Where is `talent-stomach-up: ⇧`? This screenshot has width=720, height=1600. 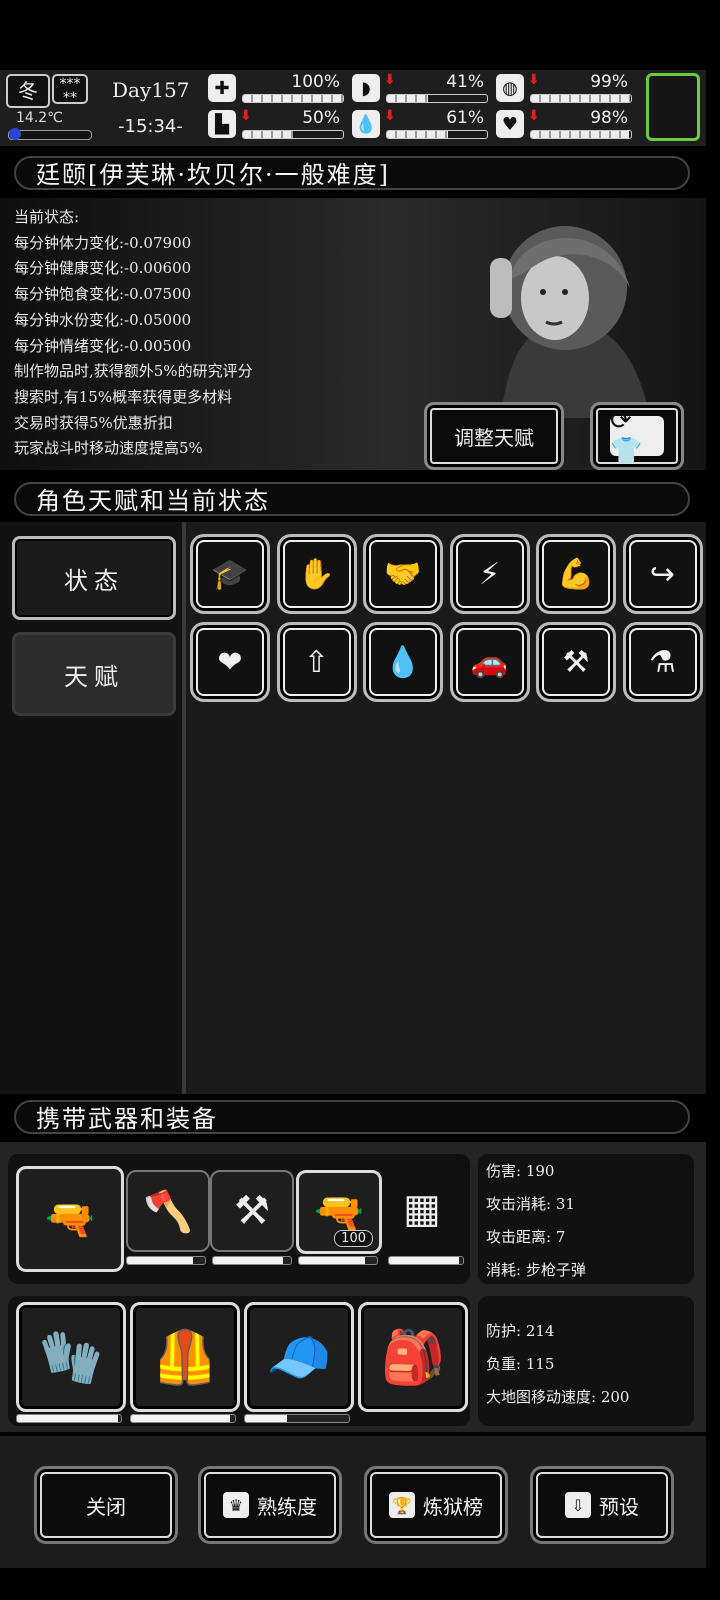
talent-stomach-up: ⇧ is located at coordinates (316, 662).